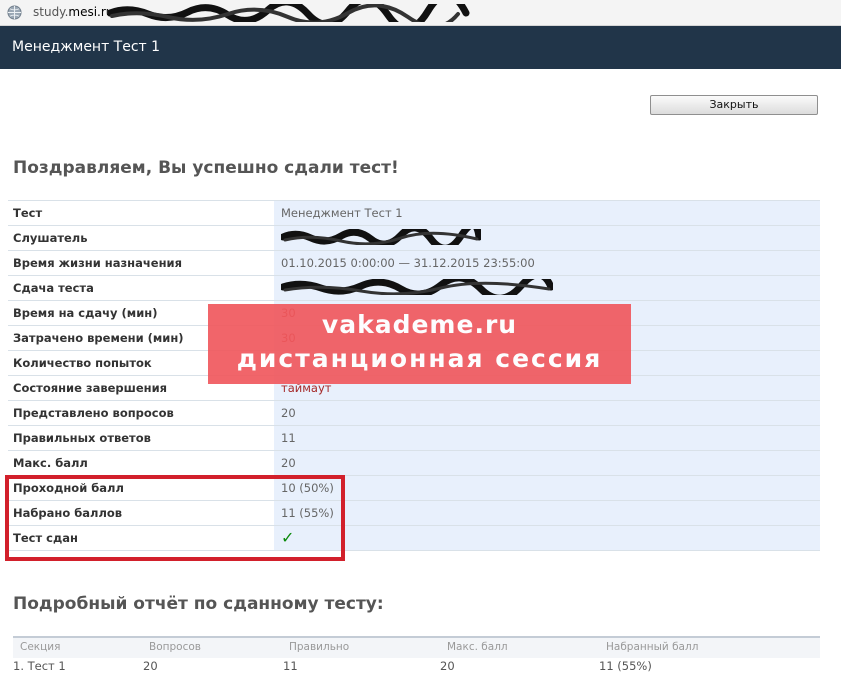 This screenshot has width=841, height=689. I want to click on redacted-url-scribble, so click(289, 13).